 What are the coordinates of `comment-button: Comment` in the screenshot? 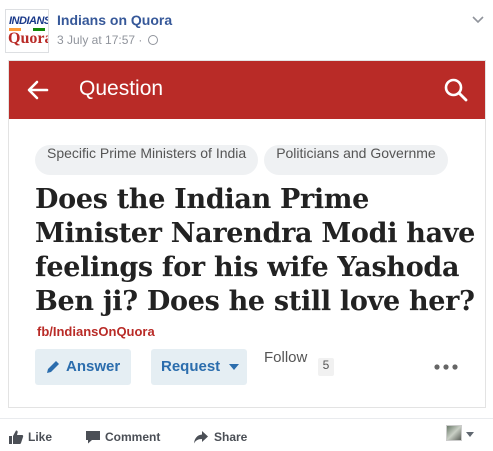 It's located at (125, 437).